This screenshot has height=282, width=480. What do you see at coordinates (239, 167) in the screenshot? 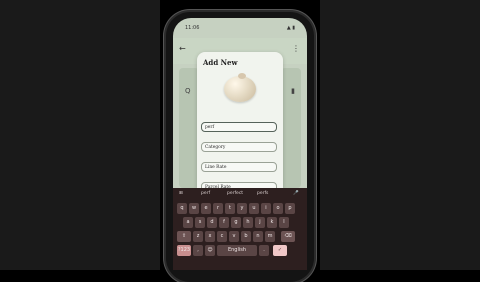
I see `line-rate-field: Line Rate` at bounding box center [239, 167].